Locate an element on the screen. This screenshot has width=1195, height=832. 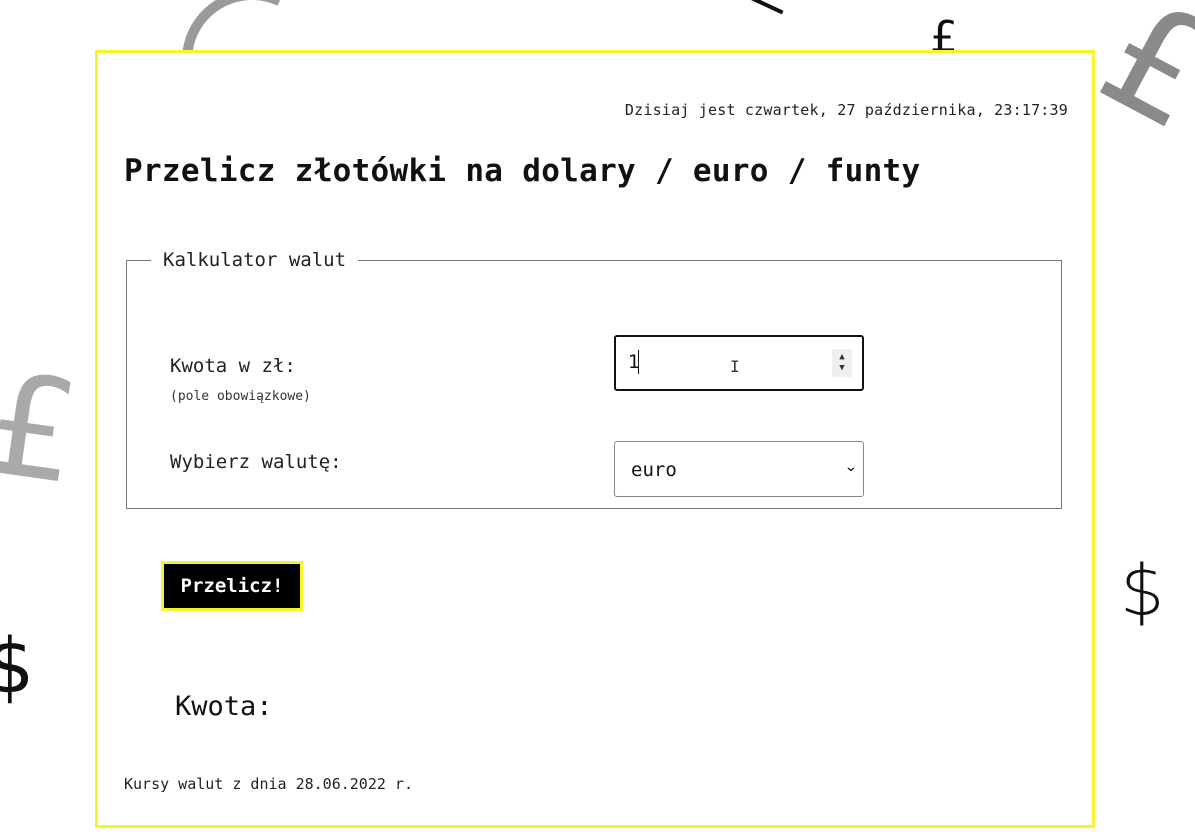
result-label: Kwota: is located at coordinates (224, 706).